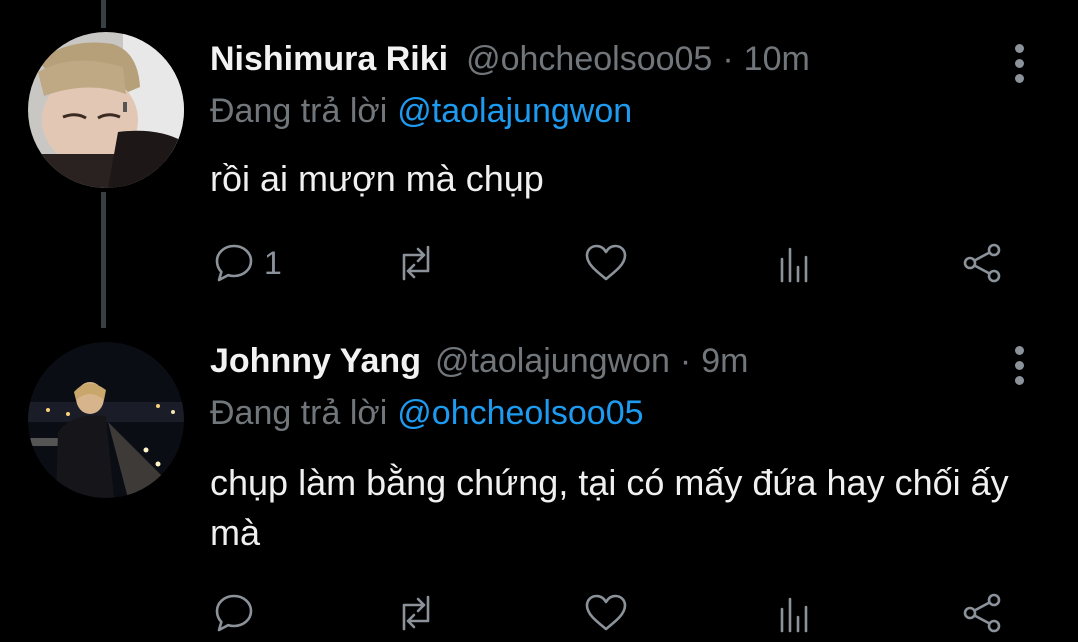 The height and width of the screenshot is (642, 1078). Describe the element at coordinates (514, 111) in the screenshot. I see `mention-link: @taolajungwon` at that location.